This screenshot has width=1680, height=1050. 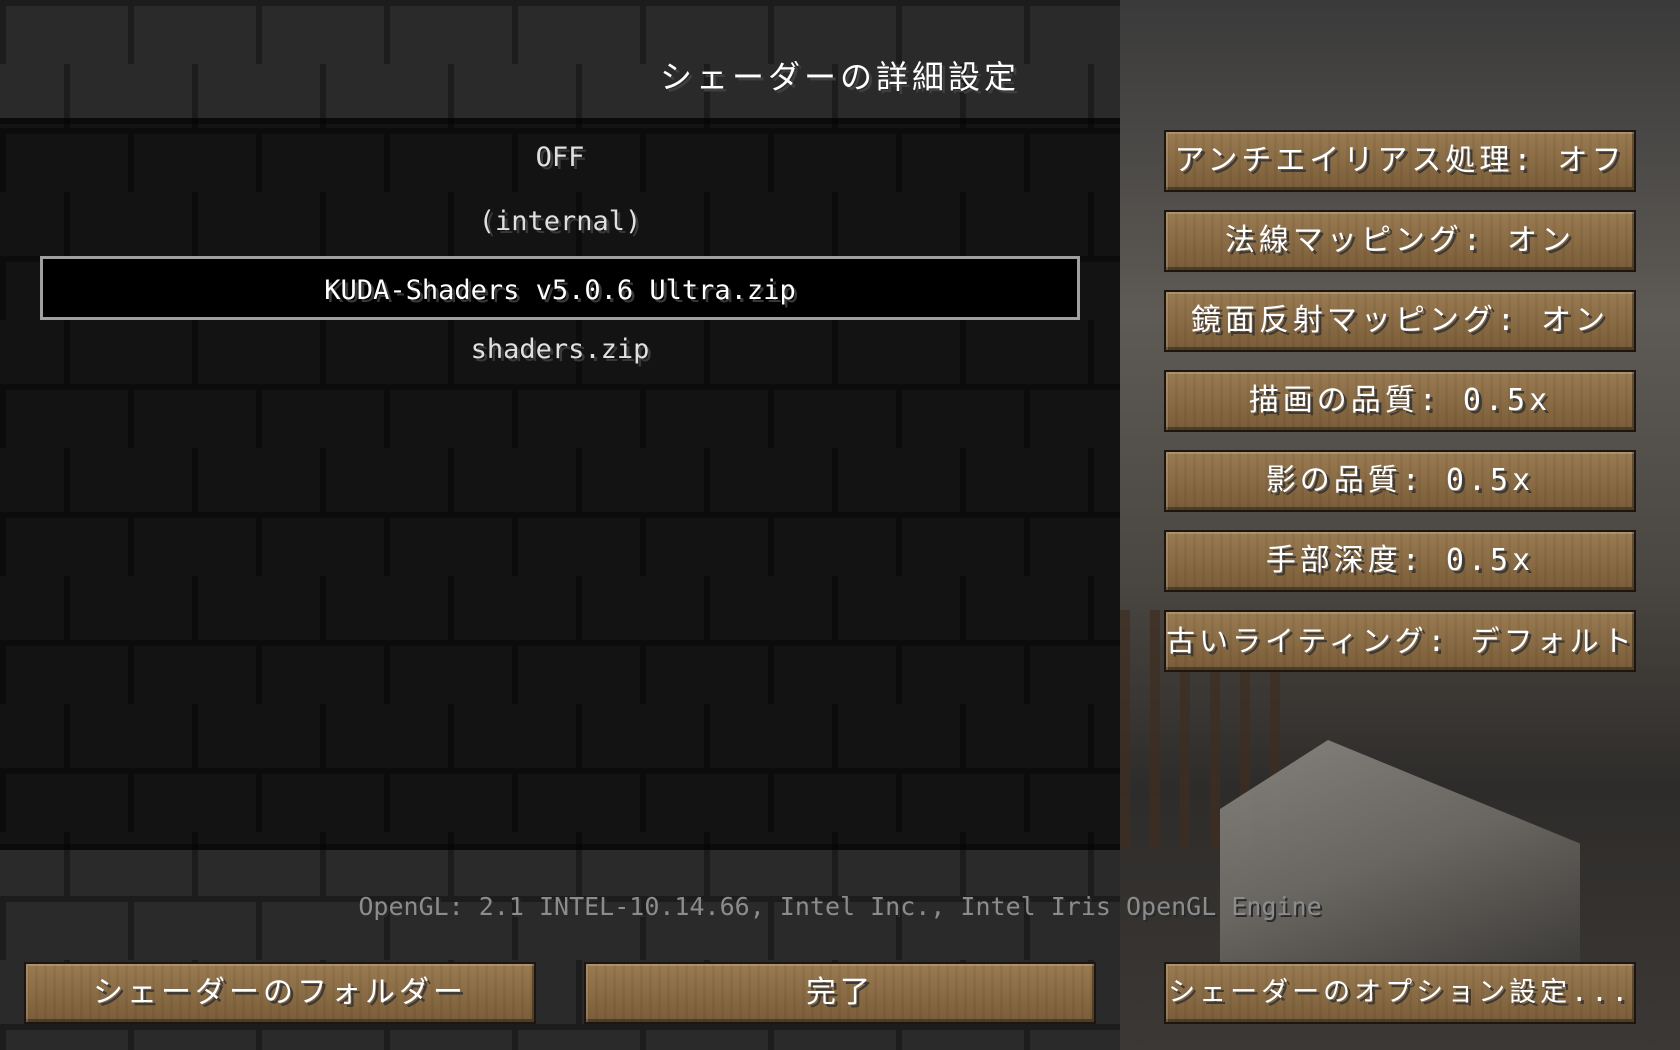 I want to click on antialiasing-button: アンチエイリアス処理: オフ, so click(x=1400, y=161).